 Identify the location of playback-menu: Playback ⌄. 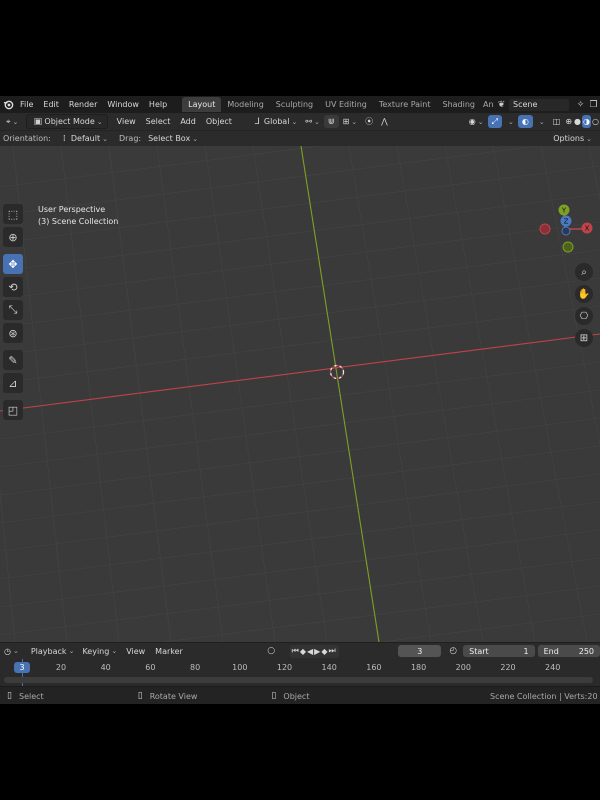
(53, 651).